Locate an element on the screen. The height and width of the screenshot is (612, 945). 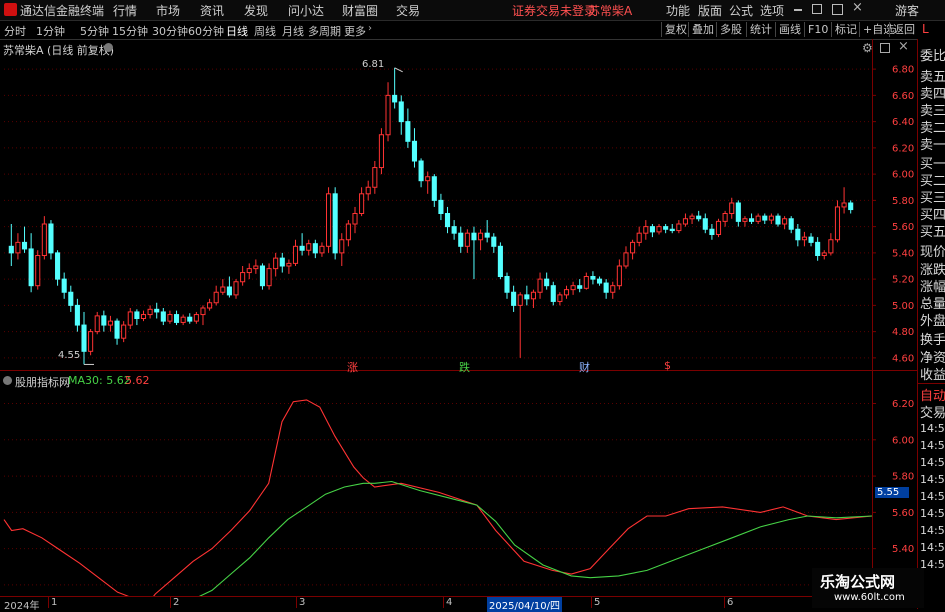
watermark-title: 乐淘公式网 is located at coordinates (858, 582).